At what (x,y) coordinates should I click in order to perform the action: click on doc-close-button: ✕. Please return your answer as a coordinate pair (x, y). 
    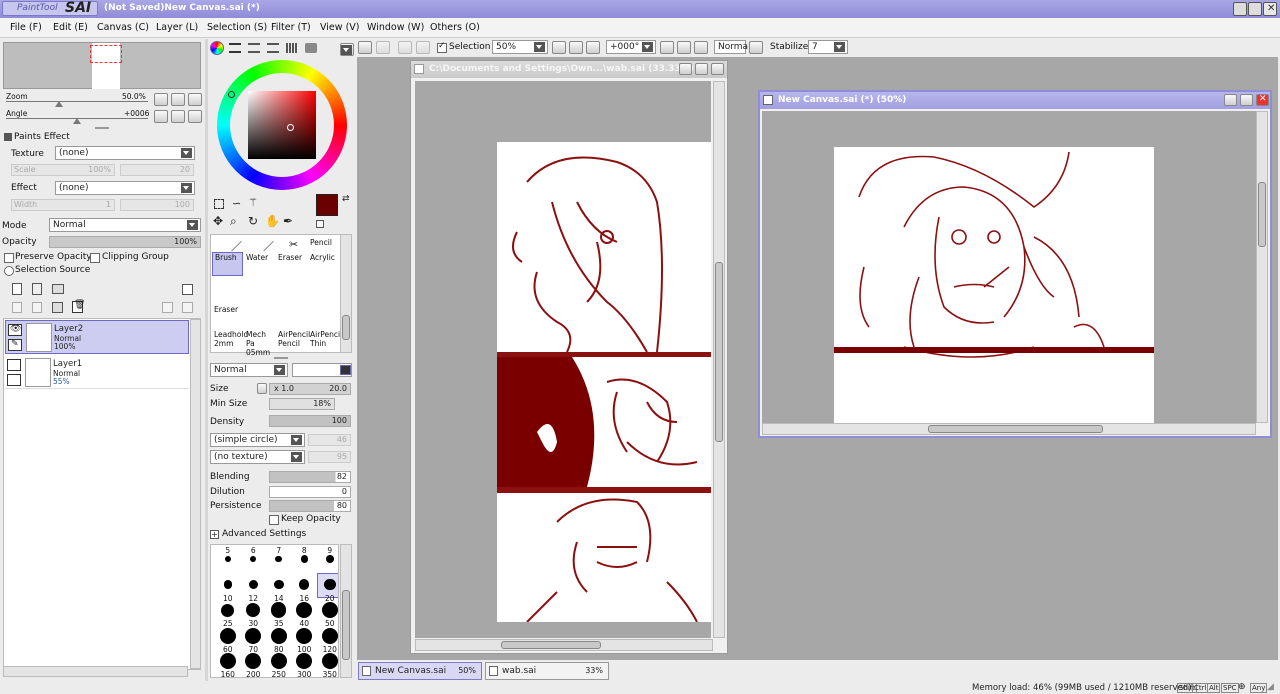
    Looking at the image, I should click on (1262, 100).